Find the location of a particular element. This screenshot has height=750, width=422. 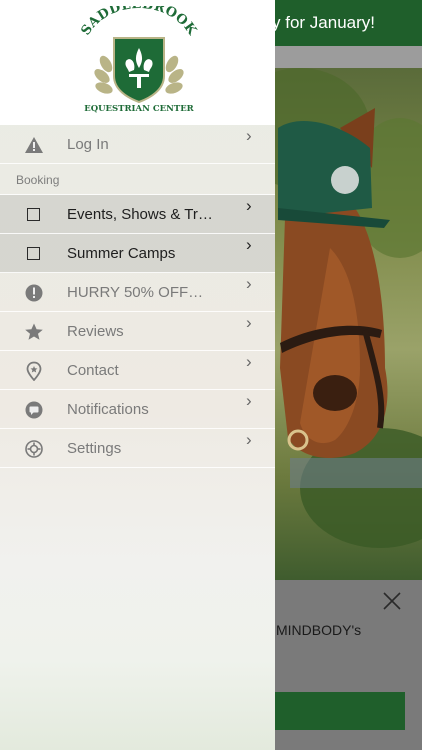

location-pin-icon is located at coordinates (34, 371).